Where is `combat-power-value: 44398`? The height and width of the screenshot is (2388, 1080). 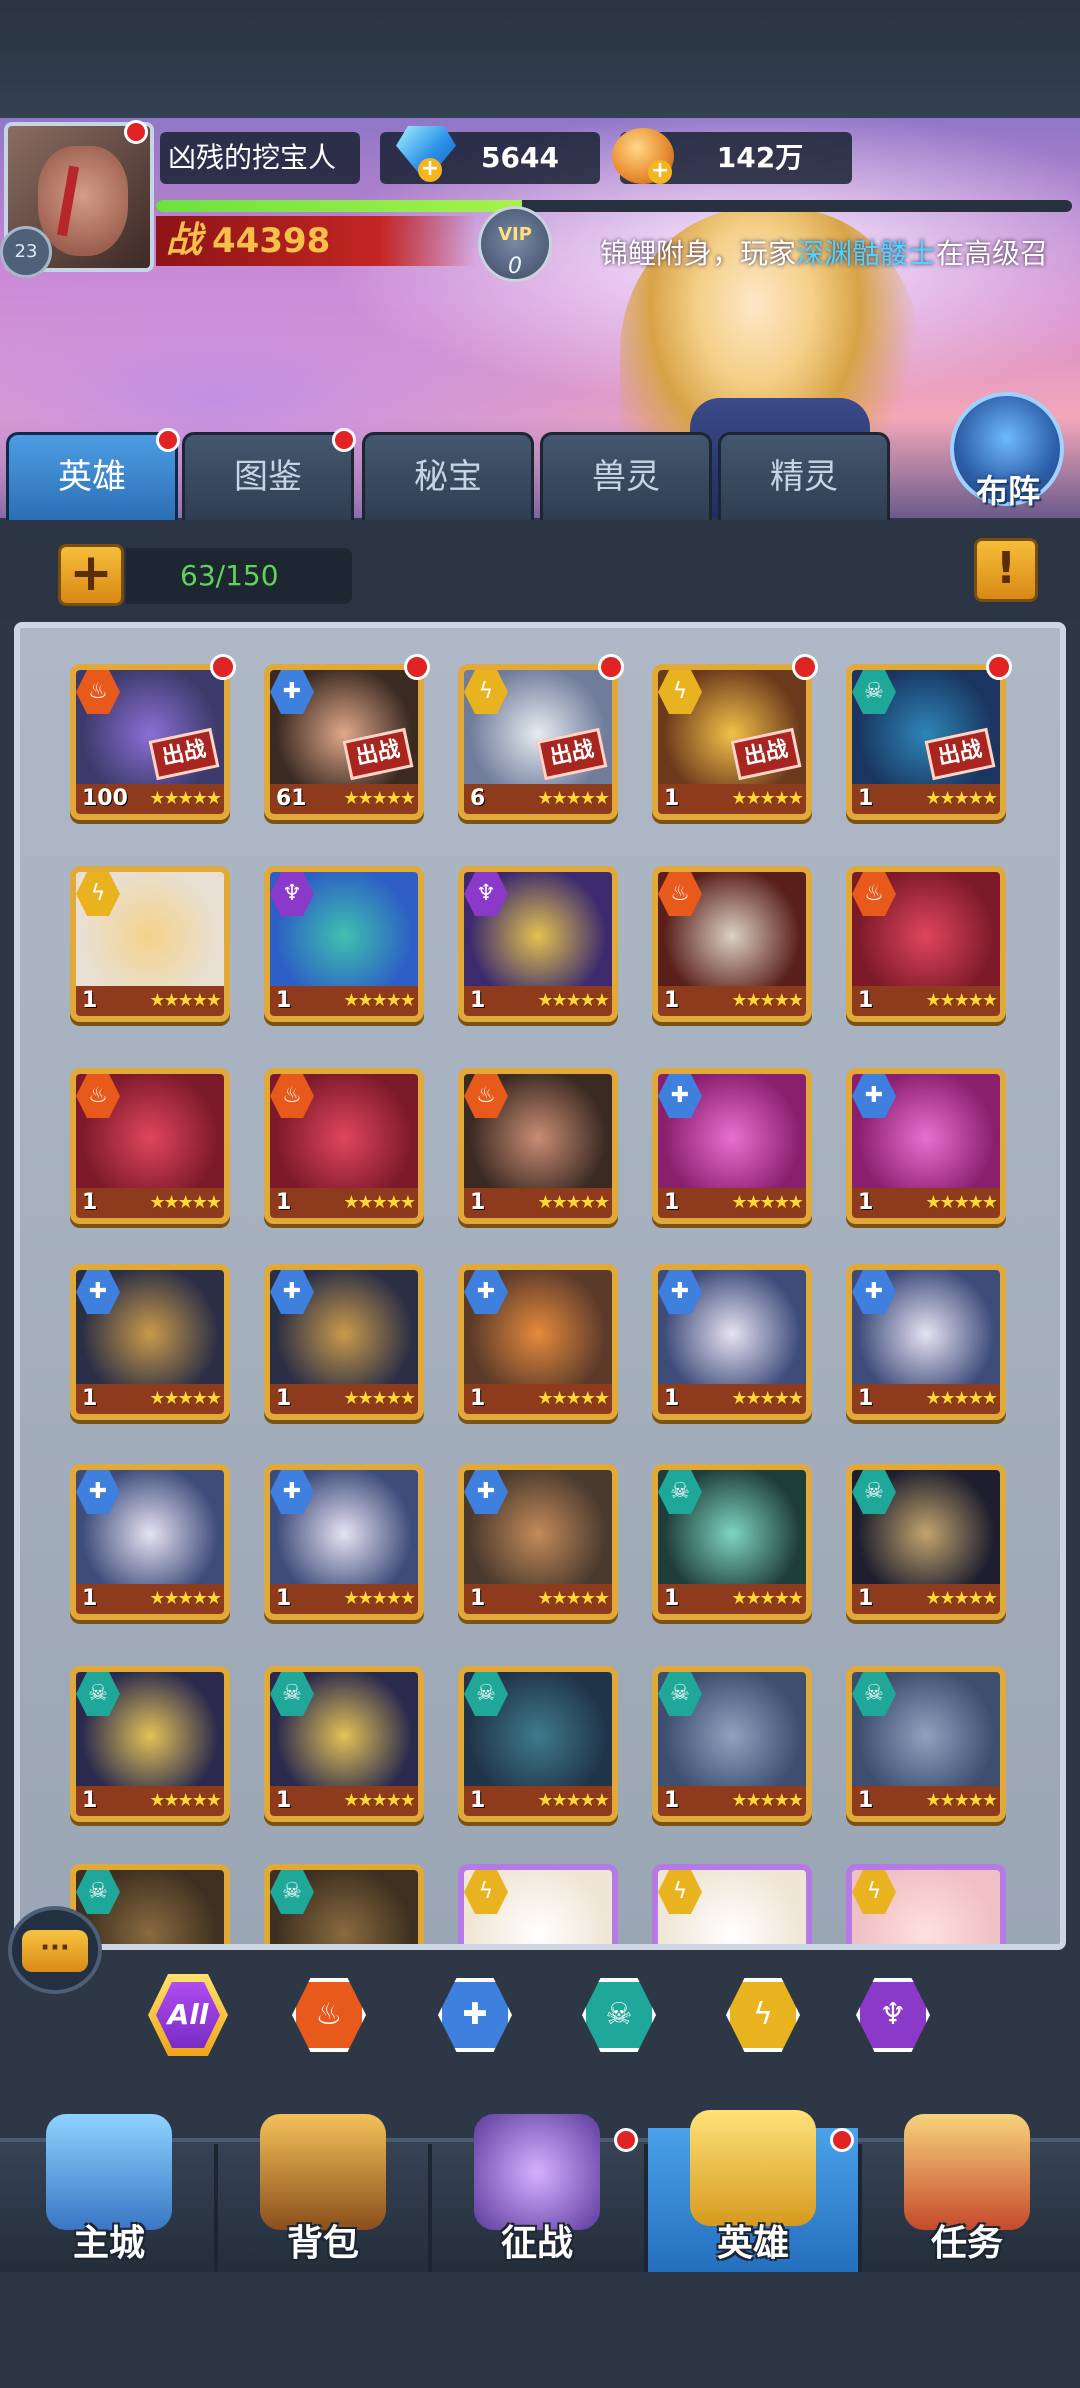 combat-power-value: 44398 is located at coordinates (271, 241).